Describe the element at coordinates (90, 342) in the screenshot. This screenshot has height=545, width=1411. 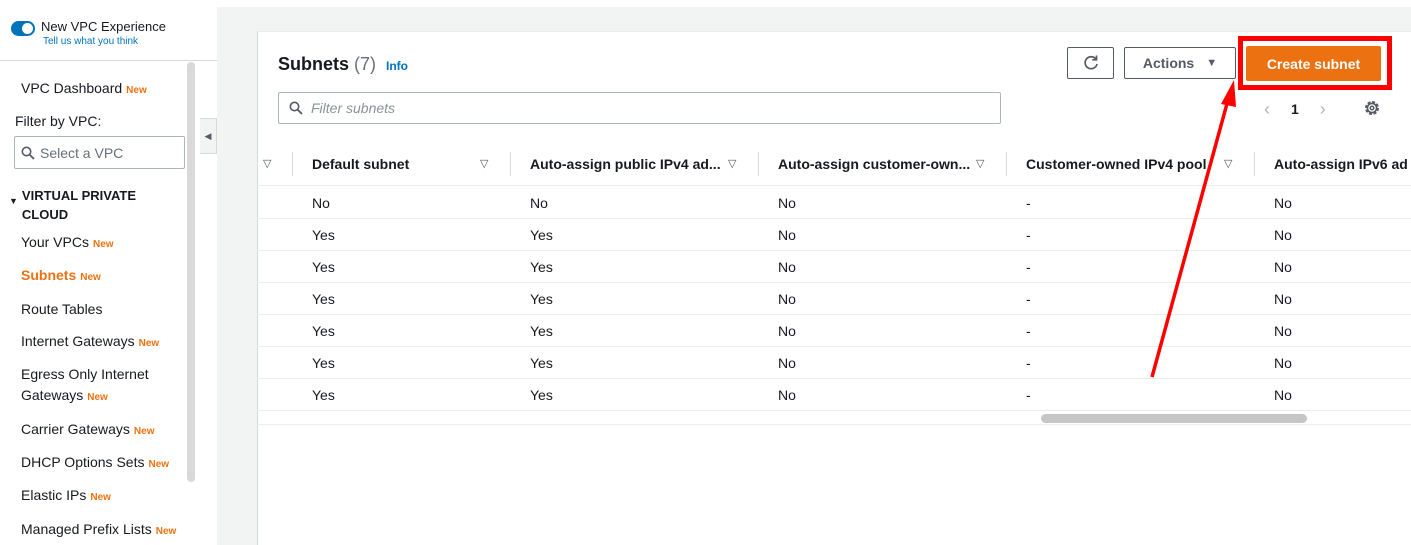
I see `sidebar-item-internet-gateways: Internet Gateways New` at that location.